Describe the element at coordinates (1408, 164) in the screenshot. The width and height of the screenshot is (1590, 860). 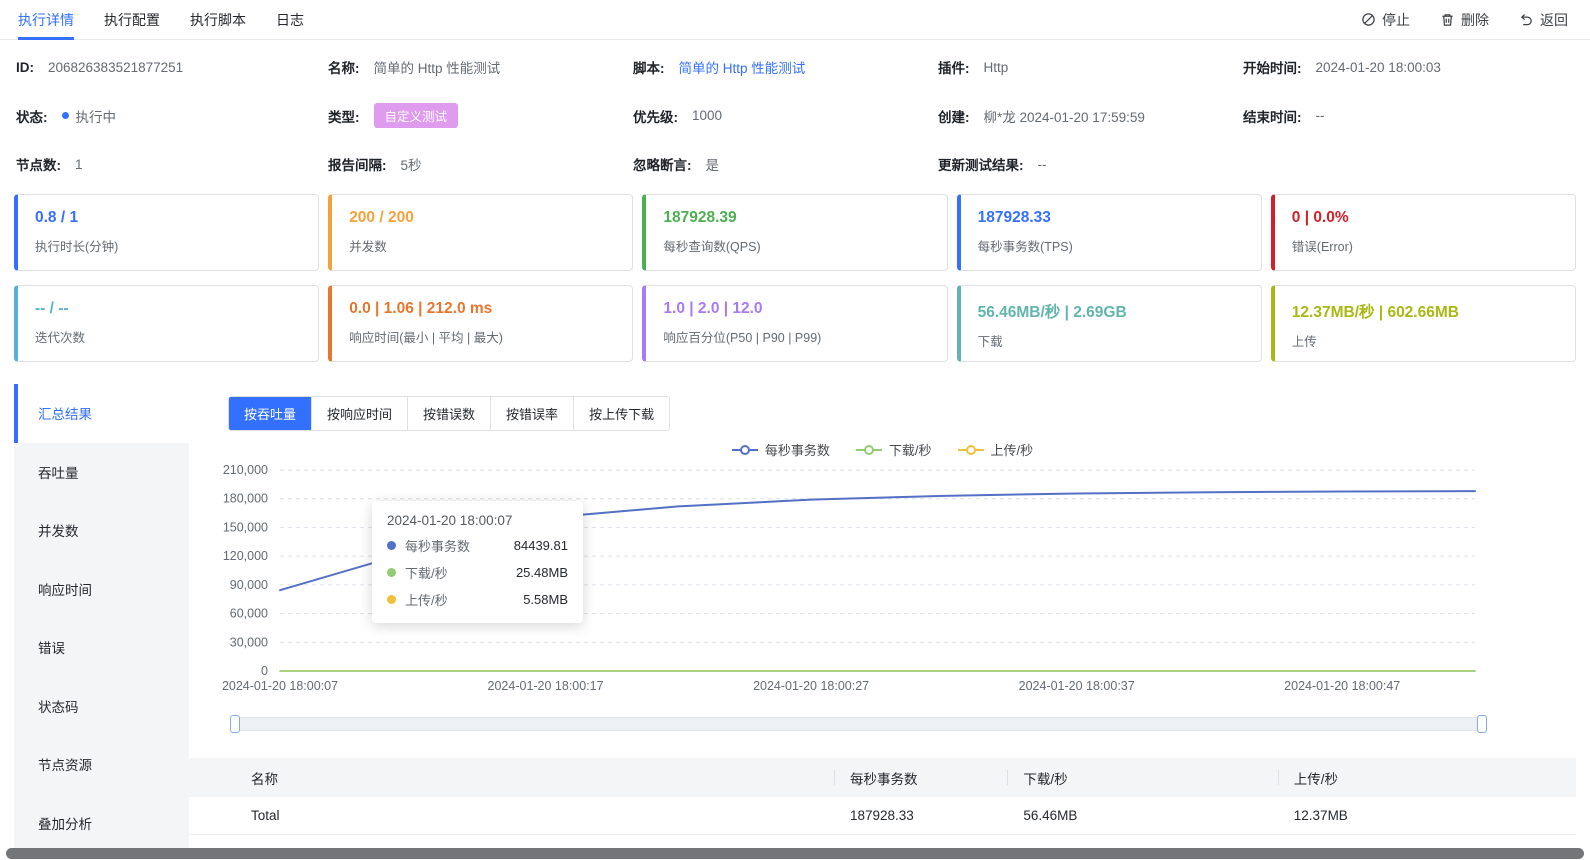
I see `field-empty` at that location.